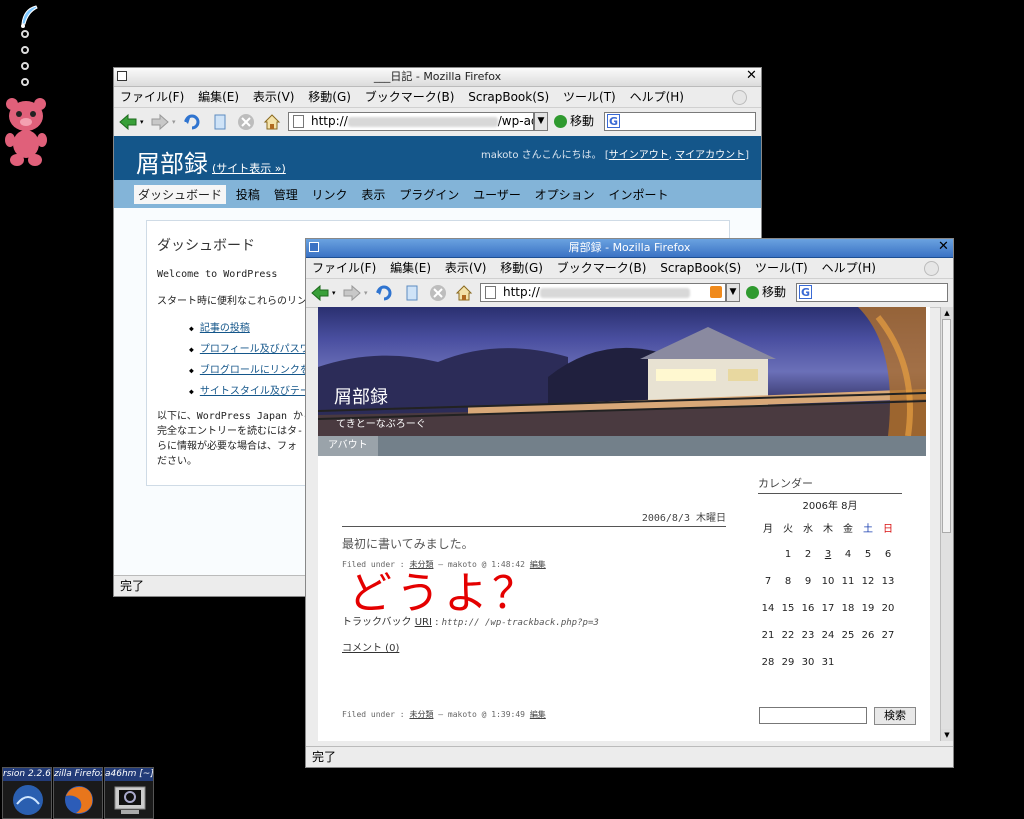 This screenshot has height=819, width=1024. I want to click on link-site-style: サイトスタイル及びテー, so click(255, 391).